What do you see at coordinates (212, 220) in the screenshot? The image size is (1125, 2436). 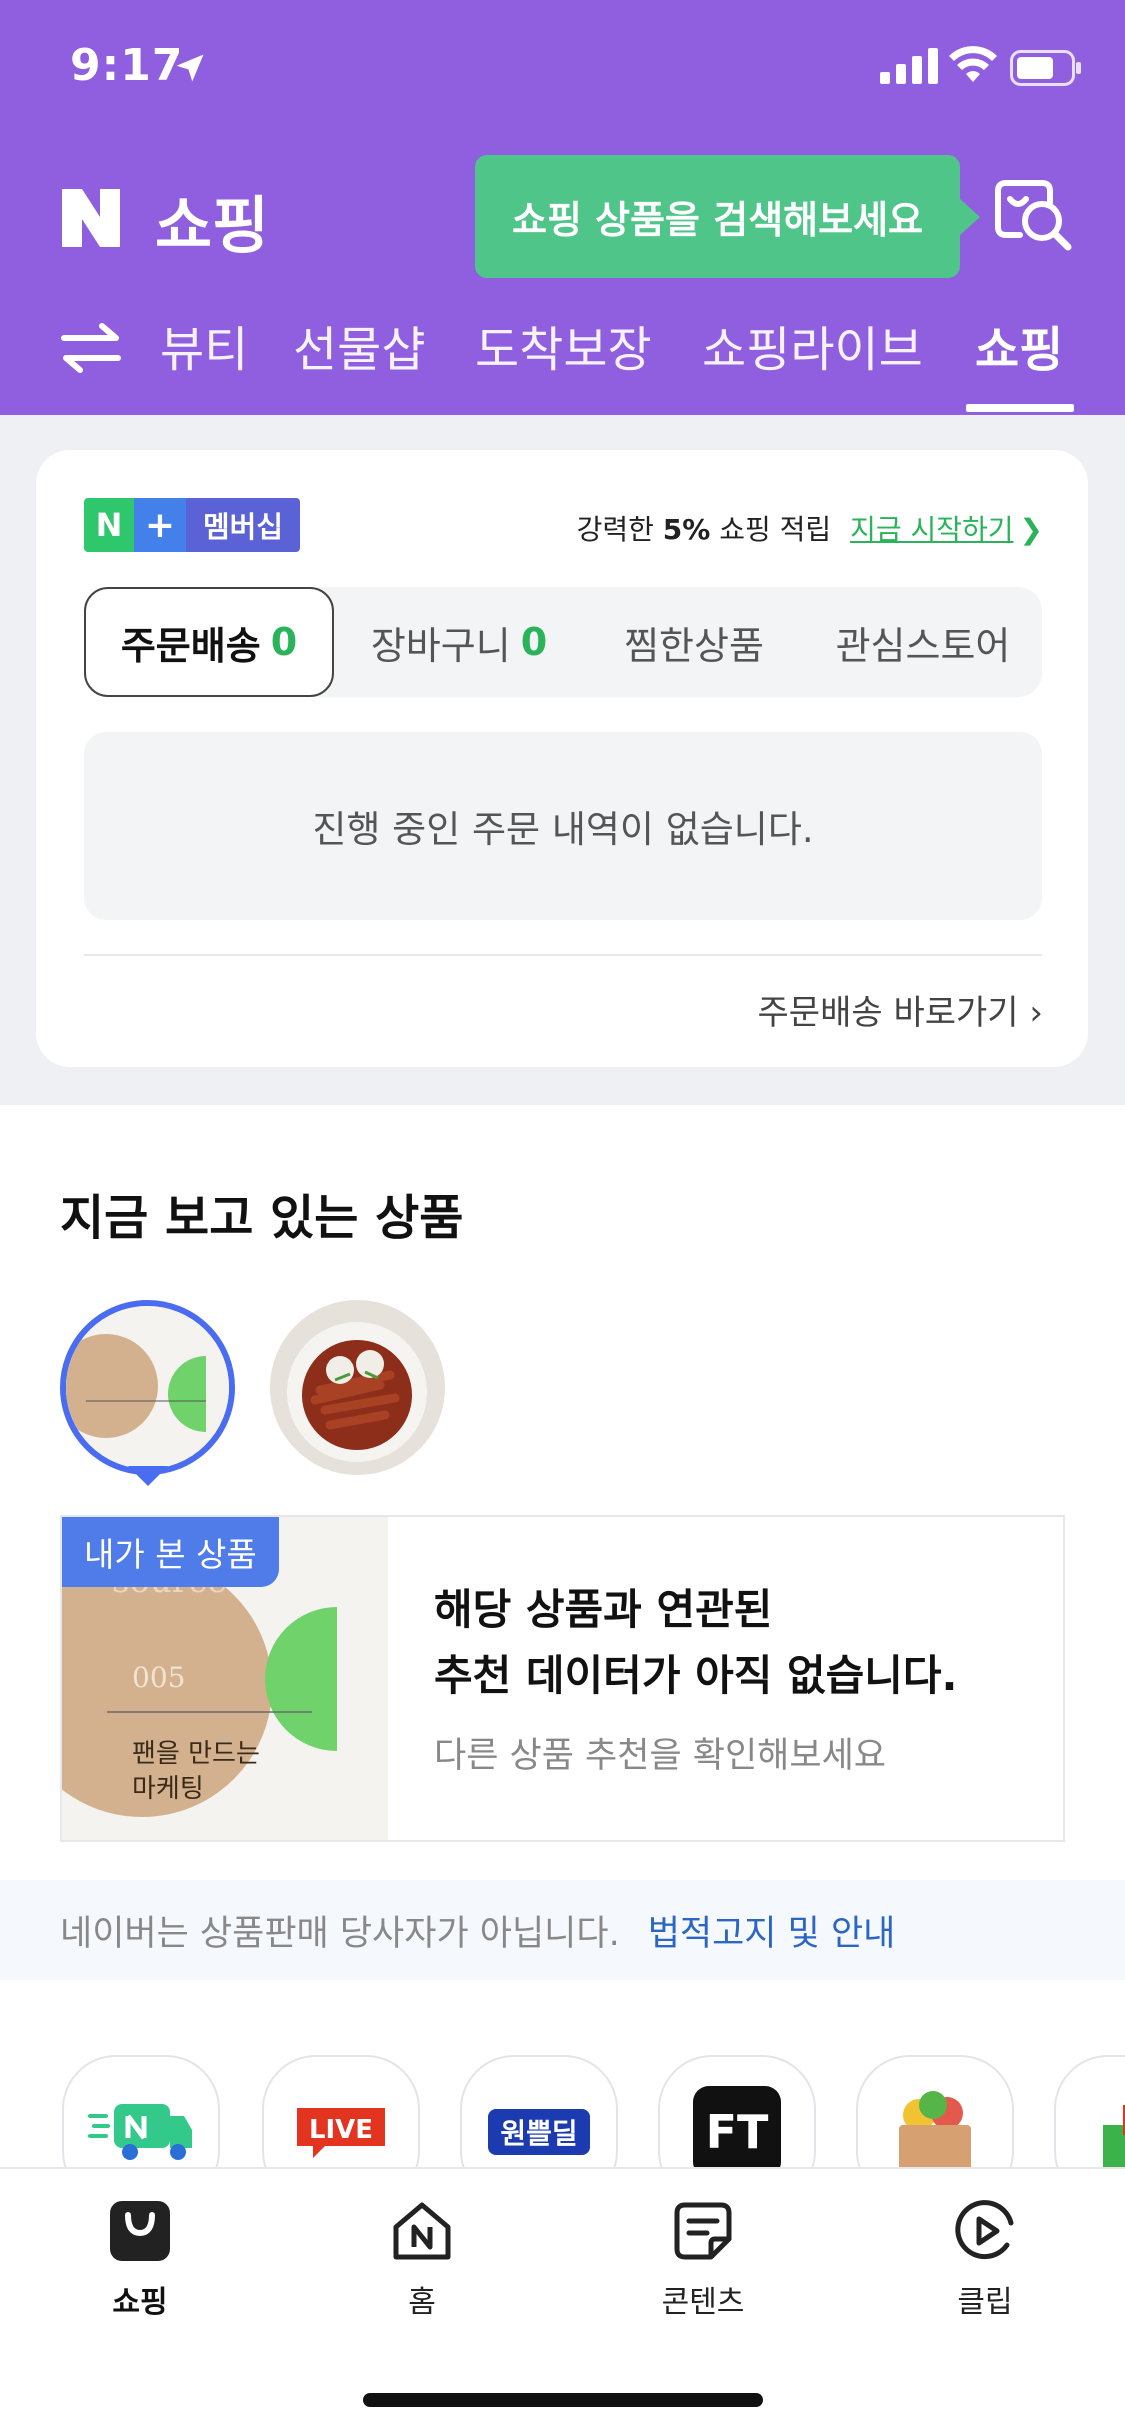 I see `logo-text: 쇼핑` at bounding box center [212, 220].